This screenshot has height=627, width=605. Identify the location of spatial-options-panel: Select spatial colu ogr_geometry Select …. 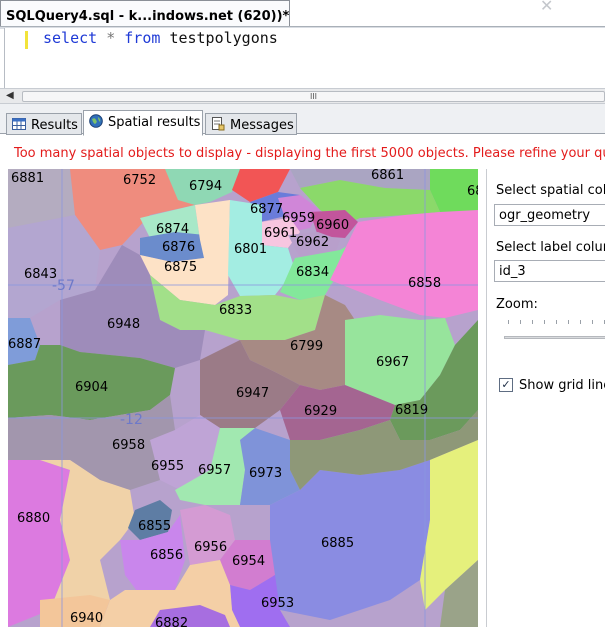
(545, 398).